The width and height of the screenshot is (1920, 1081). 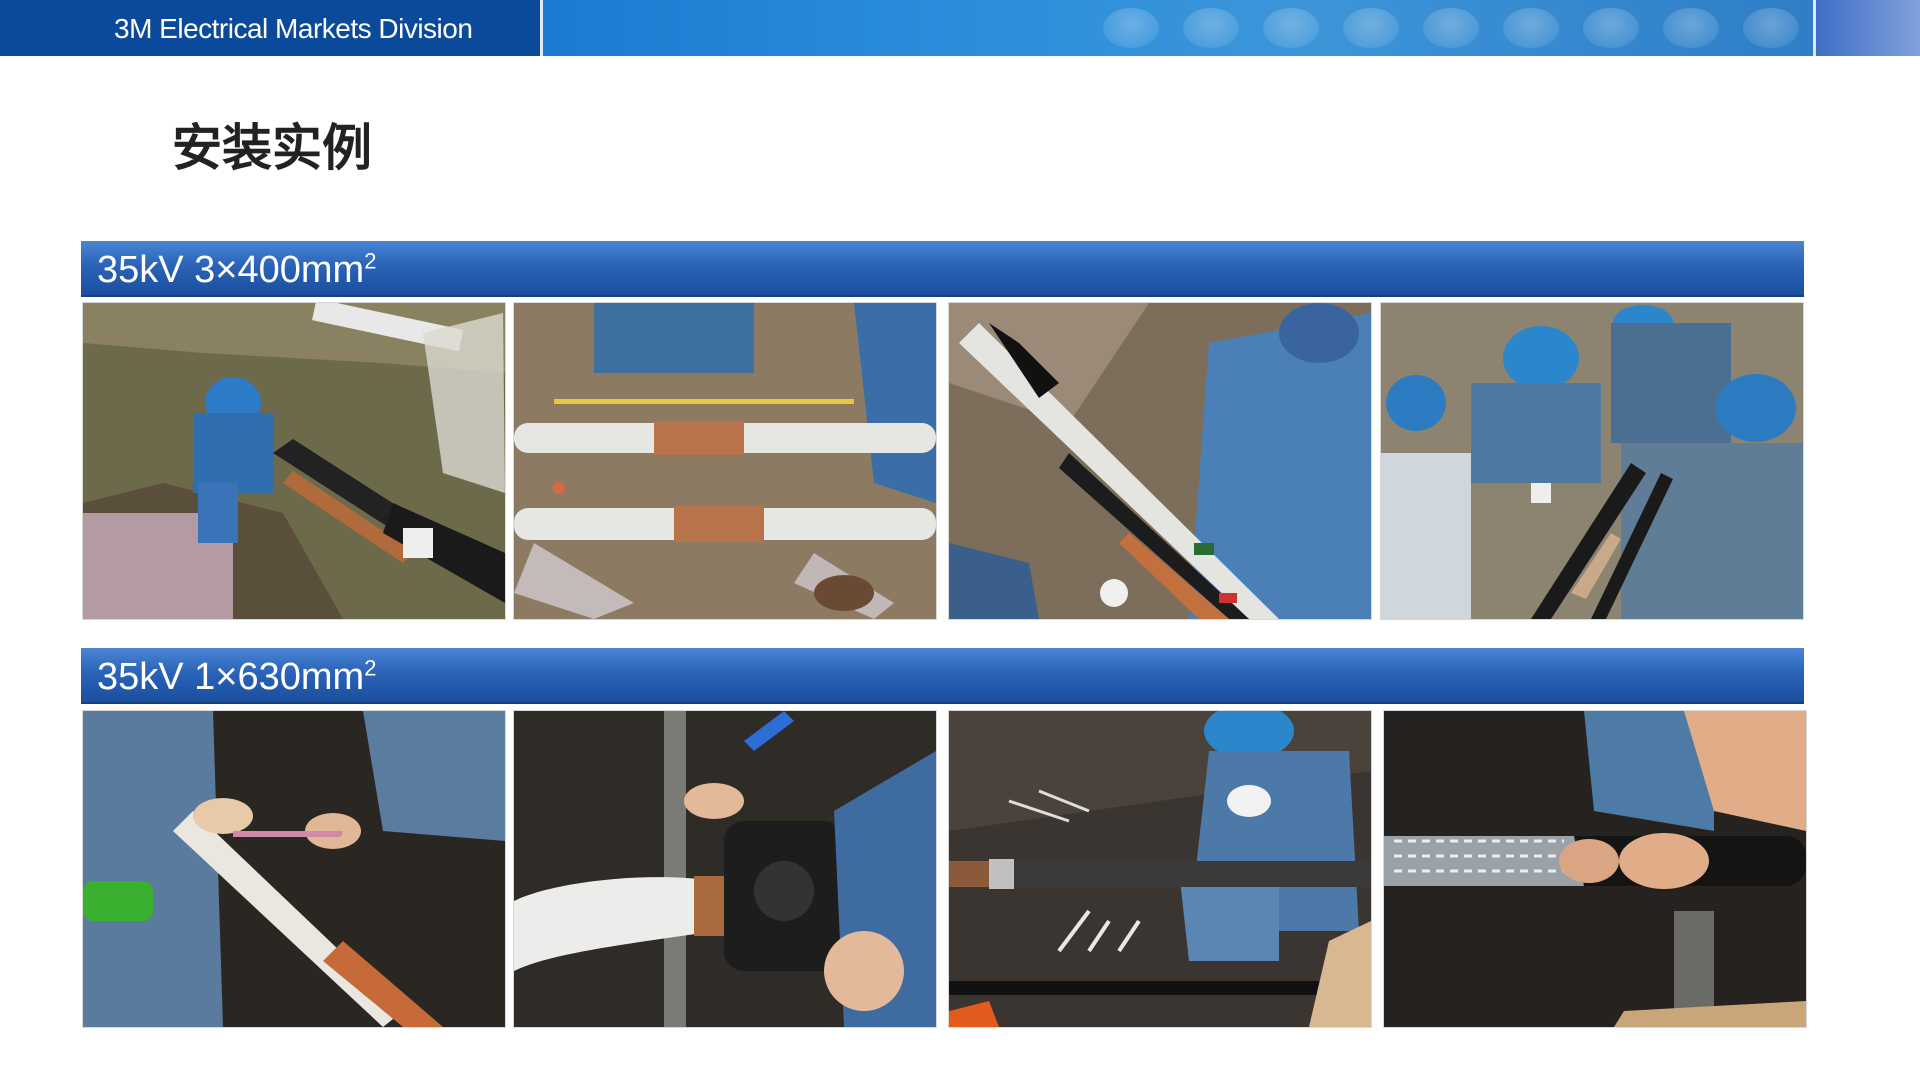 What do you see at coordinates (1160, 461) in the screenshot?
I see `install-photo-worker-wrapping` at bounding box center [1160, 461].